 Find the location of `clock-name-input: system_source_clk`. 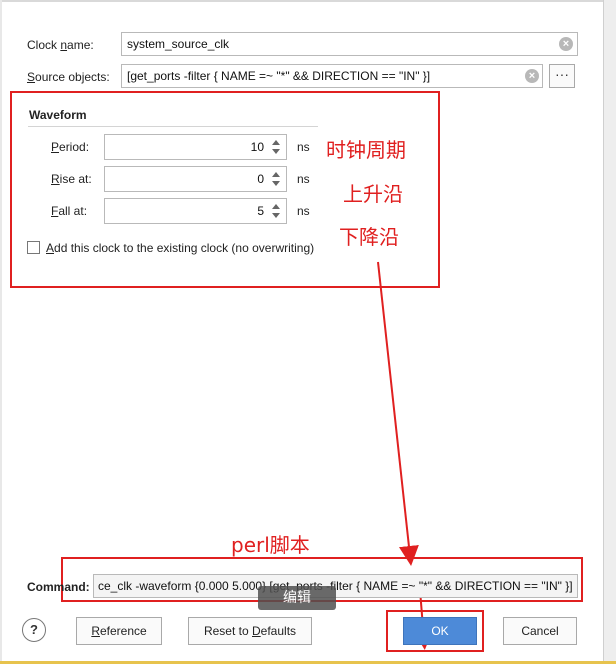

clock-name-input: system_source_clk is located at coordinates (349, 44).